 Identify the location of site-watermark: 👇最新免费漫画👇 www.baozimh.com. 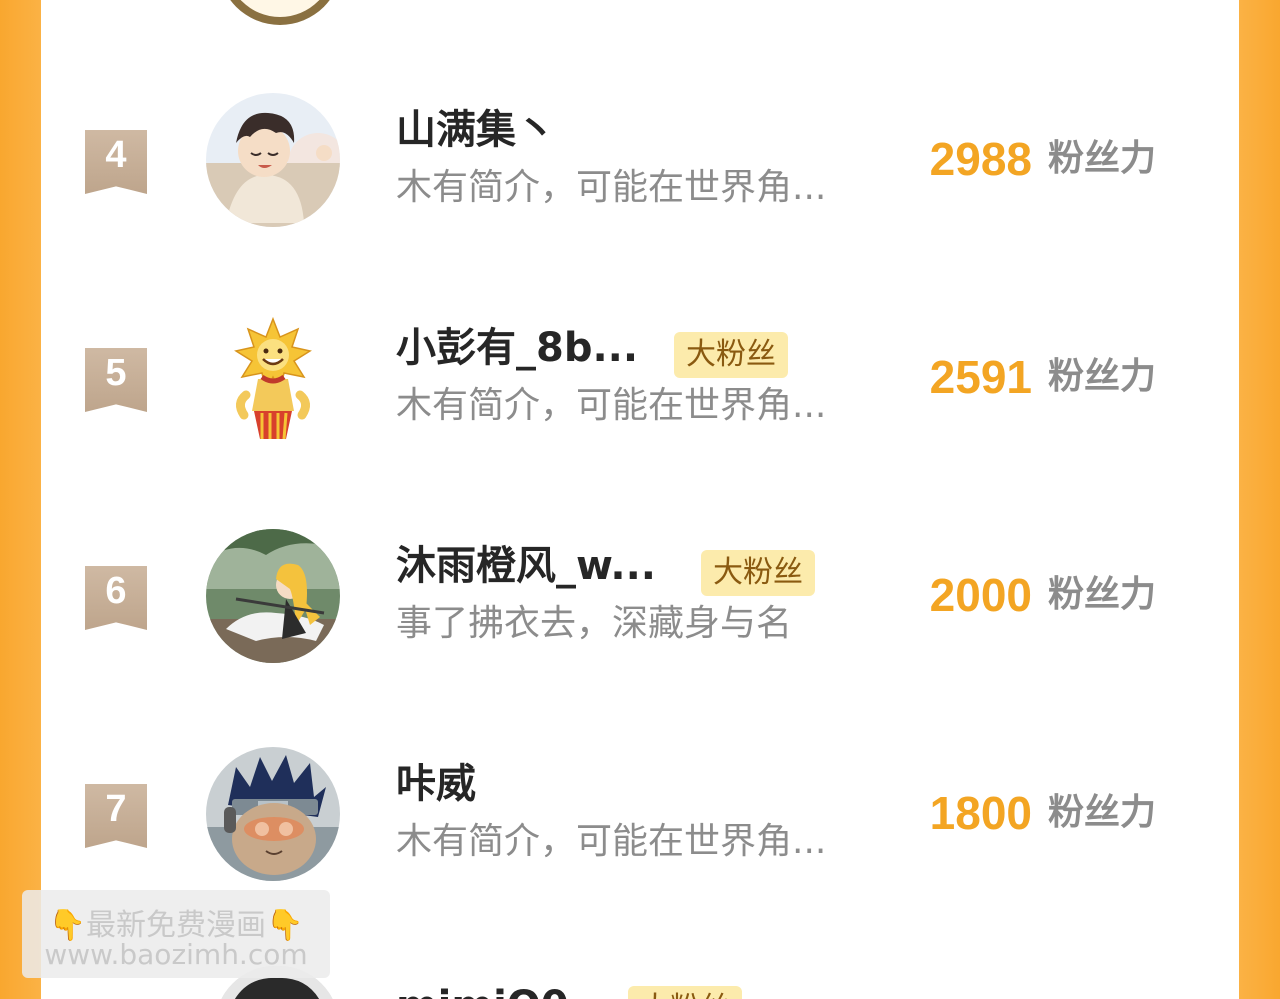
(176, 934).